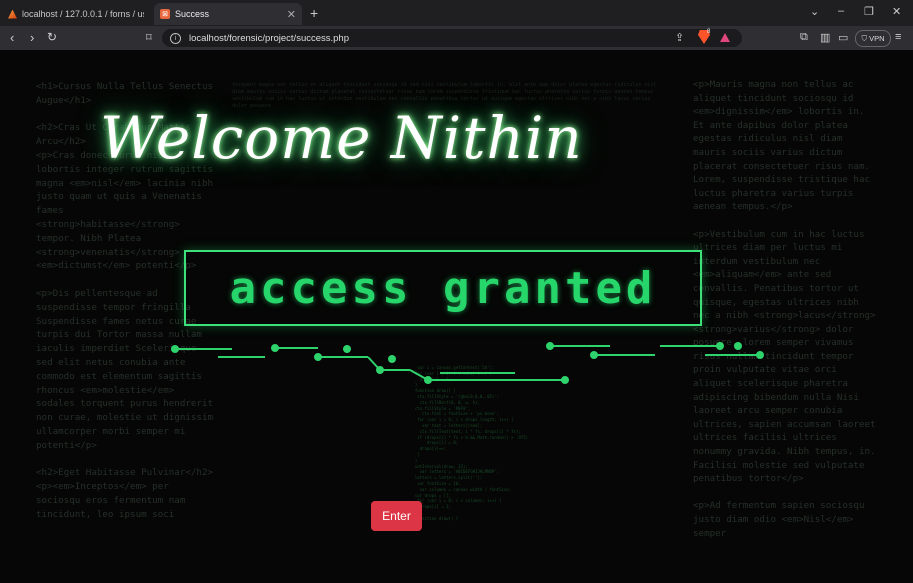  Describe the element at coordinates (341, 138) in the screenshot. I see `welcome-heading: Welcome Nithin` at that location.